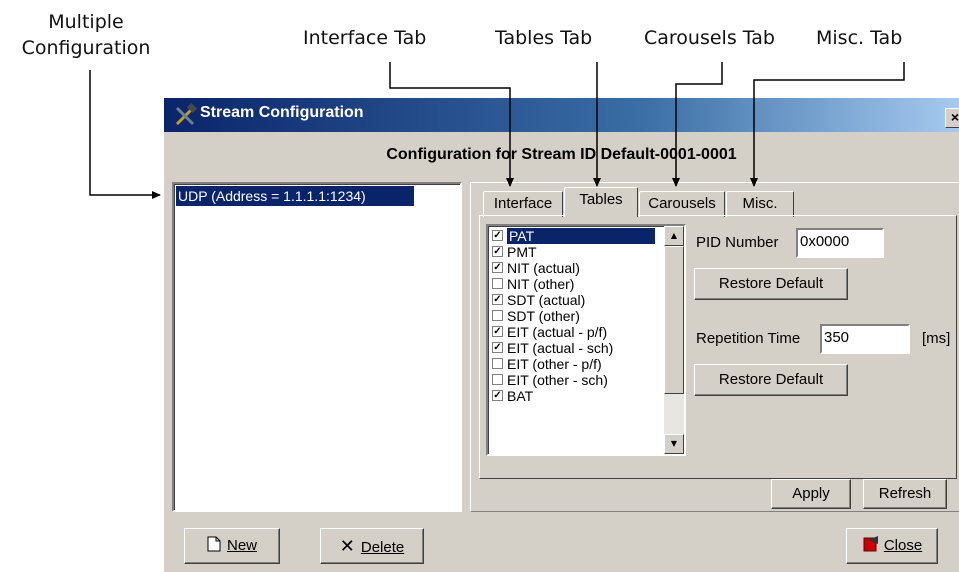 The height and width of the screenshot is (572, 959). Describe the element at coordinates (561, 542) in the screenshot. I see `bottom-button-bar: New ✕ Delete Close` at that location.